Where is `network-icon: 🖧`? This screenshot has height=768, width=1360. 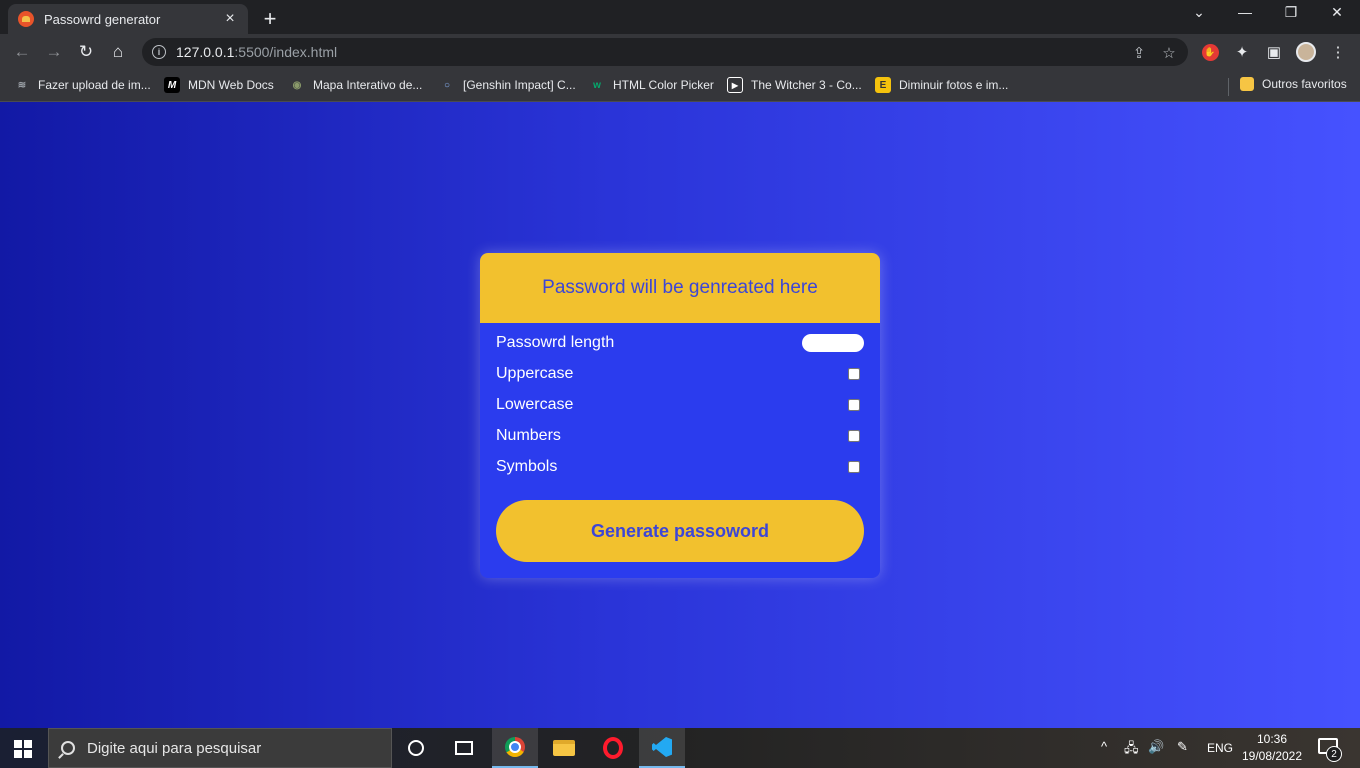 network-icon: 🖧 is located at coordinates (1131, 750).